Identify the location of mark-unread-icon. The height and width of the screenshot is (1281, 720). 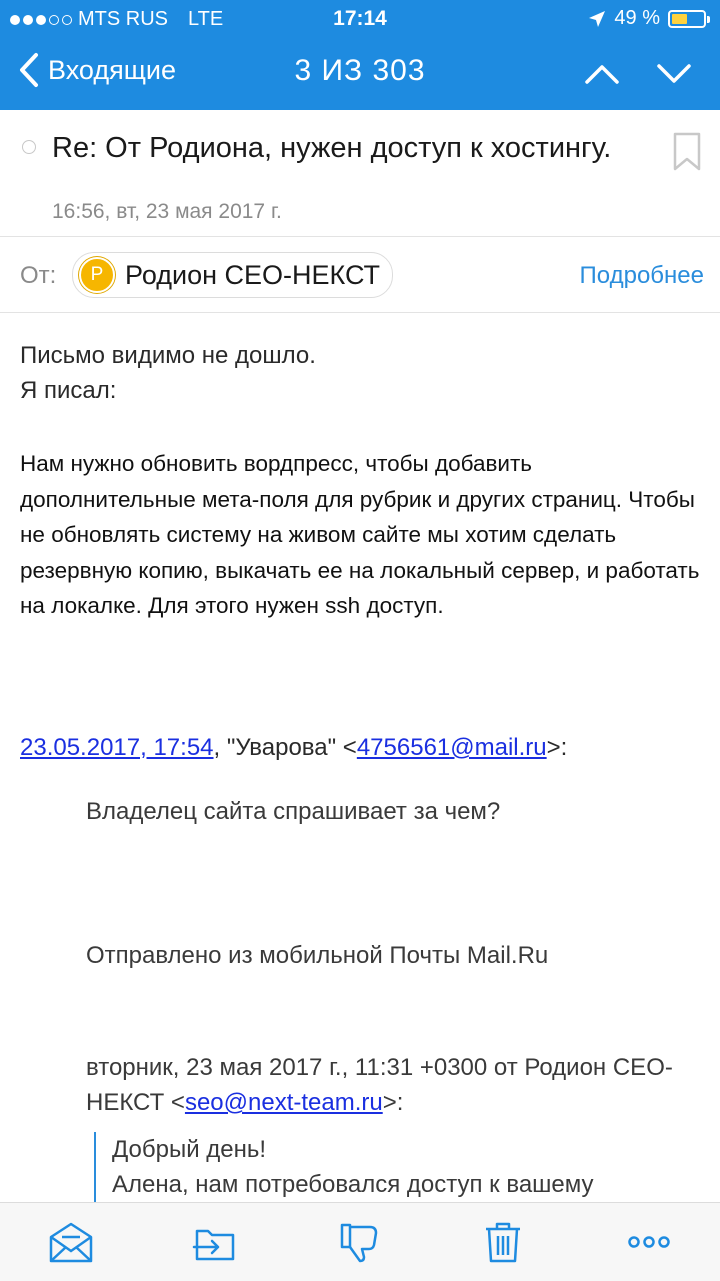
(71, 1242).